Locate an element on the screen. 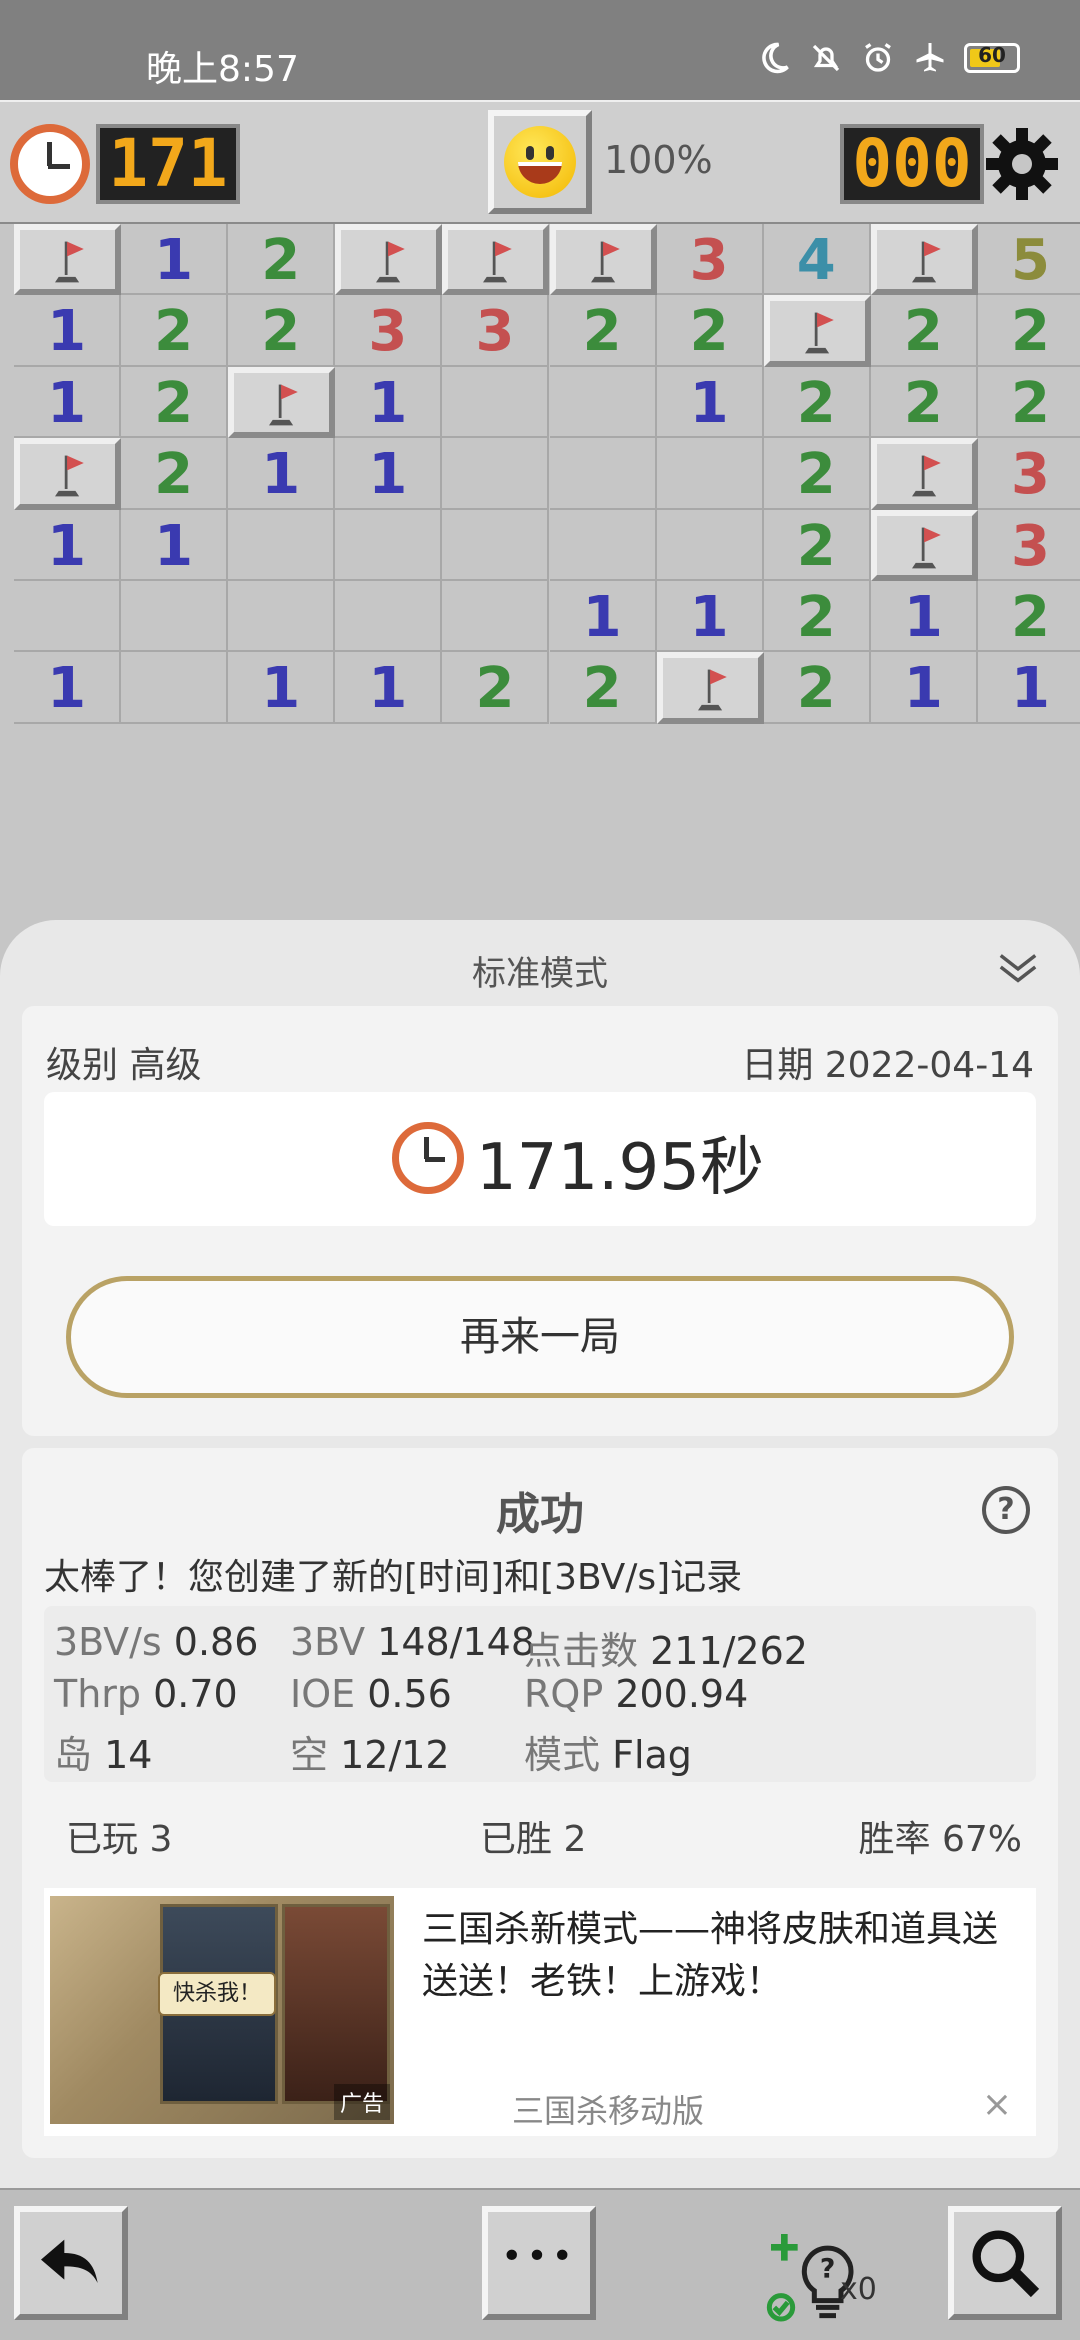  more-button: ••• is located at coordinates (539, 2263).